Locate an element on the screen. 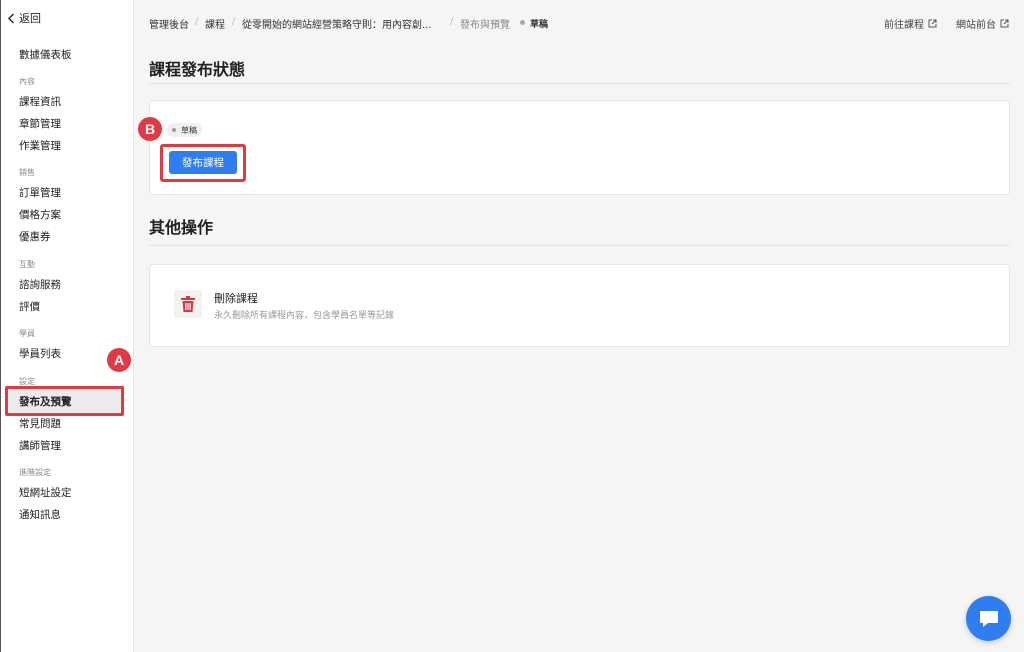 The width and height of the screenshot is (1024, 652). sidebar-item-assignments: 作業管理 is located at coordinates (40, 145).